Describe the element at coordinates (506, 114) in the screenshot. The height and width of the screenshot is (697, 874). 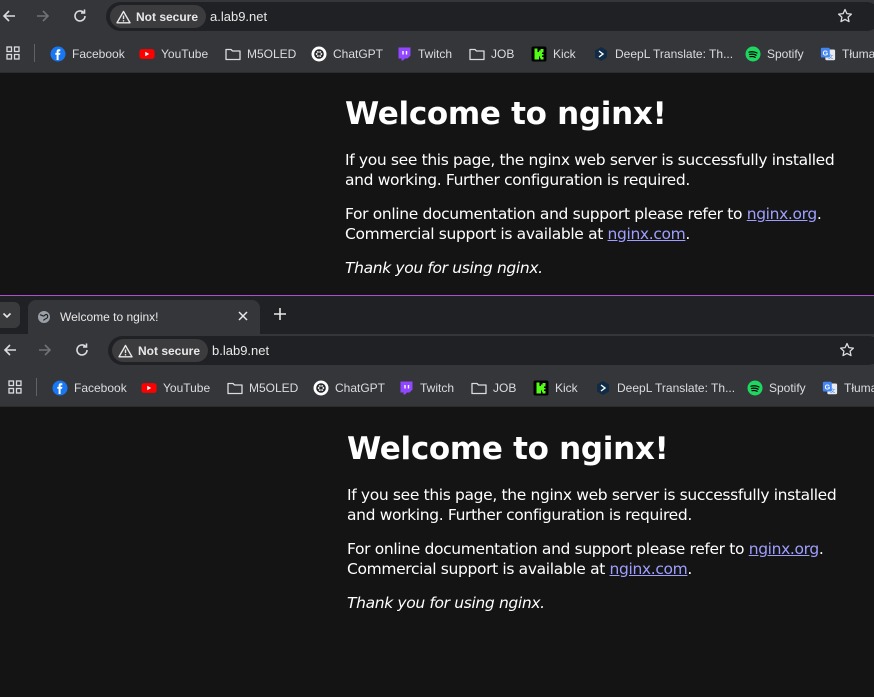
I see `page-heading: Welcome to nginx!` at that location.